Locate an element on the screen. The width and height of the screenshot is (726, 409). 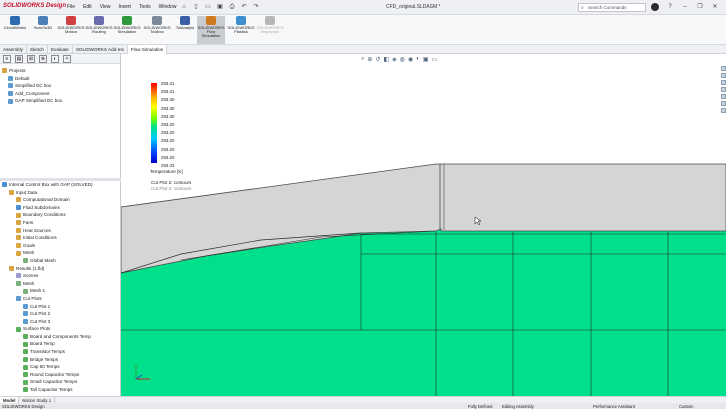
analysis-tree-item: Tall Capacitor Temps is located at coordinates (60, 390).